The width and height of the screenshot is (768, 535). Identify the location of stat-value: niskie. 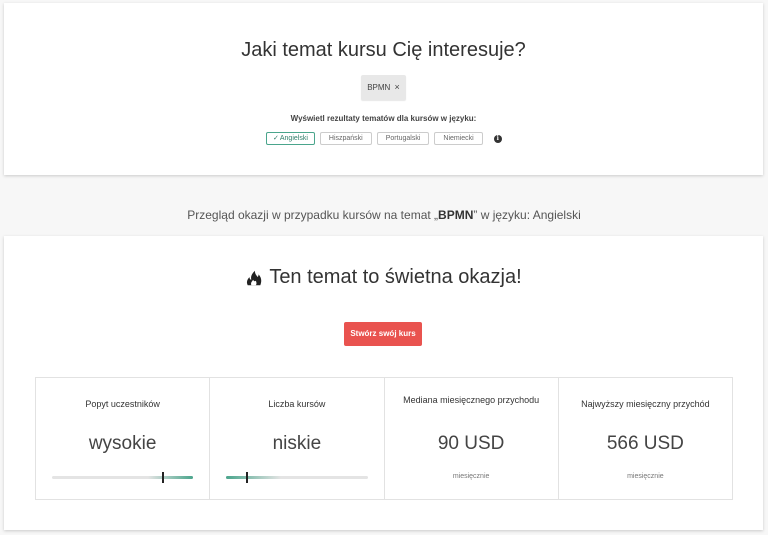
(297, 443).